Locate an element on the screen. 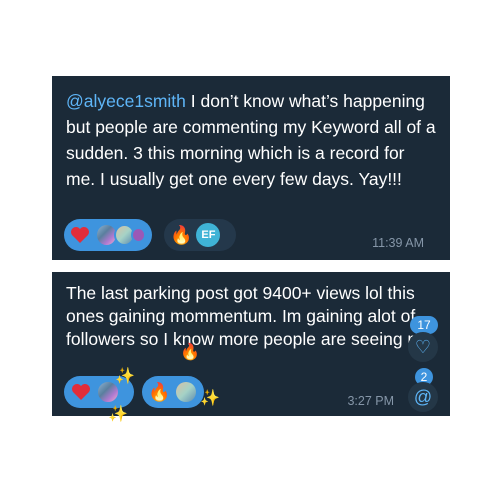 The width and height of the screenshot is (500, 500). fire-reaction-pill-1: 🔥 EF is located at coordinates (200, 235).